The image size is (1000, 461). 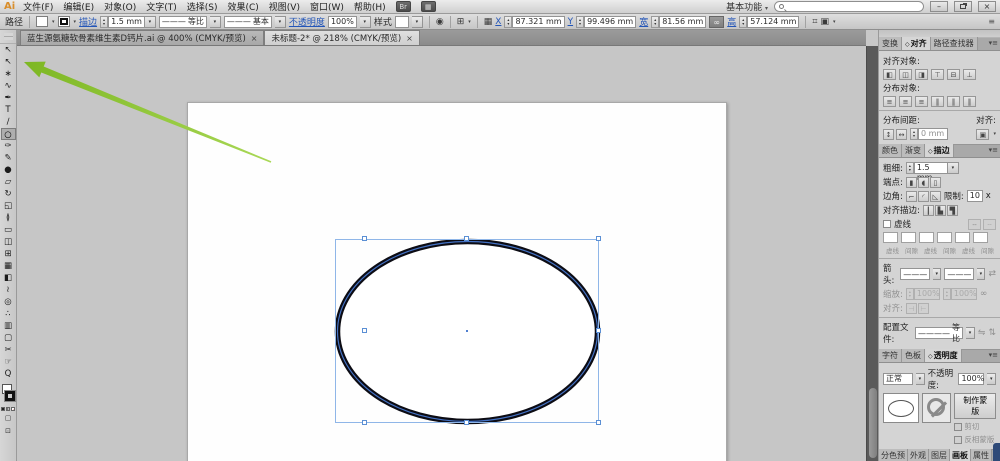 What do you see at coordinates (571, 22) in the screenshot?
I see `y-label: Y` at bounding box center [571, 22].